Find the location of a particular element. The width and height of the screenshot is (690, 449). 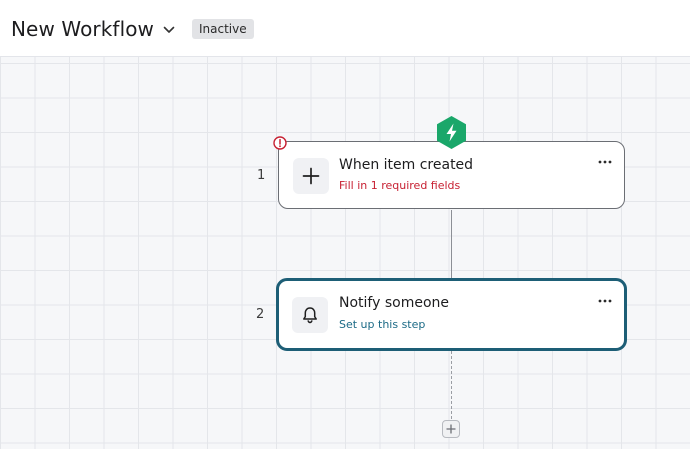

bell-icon is located at coordinates (310, 315).